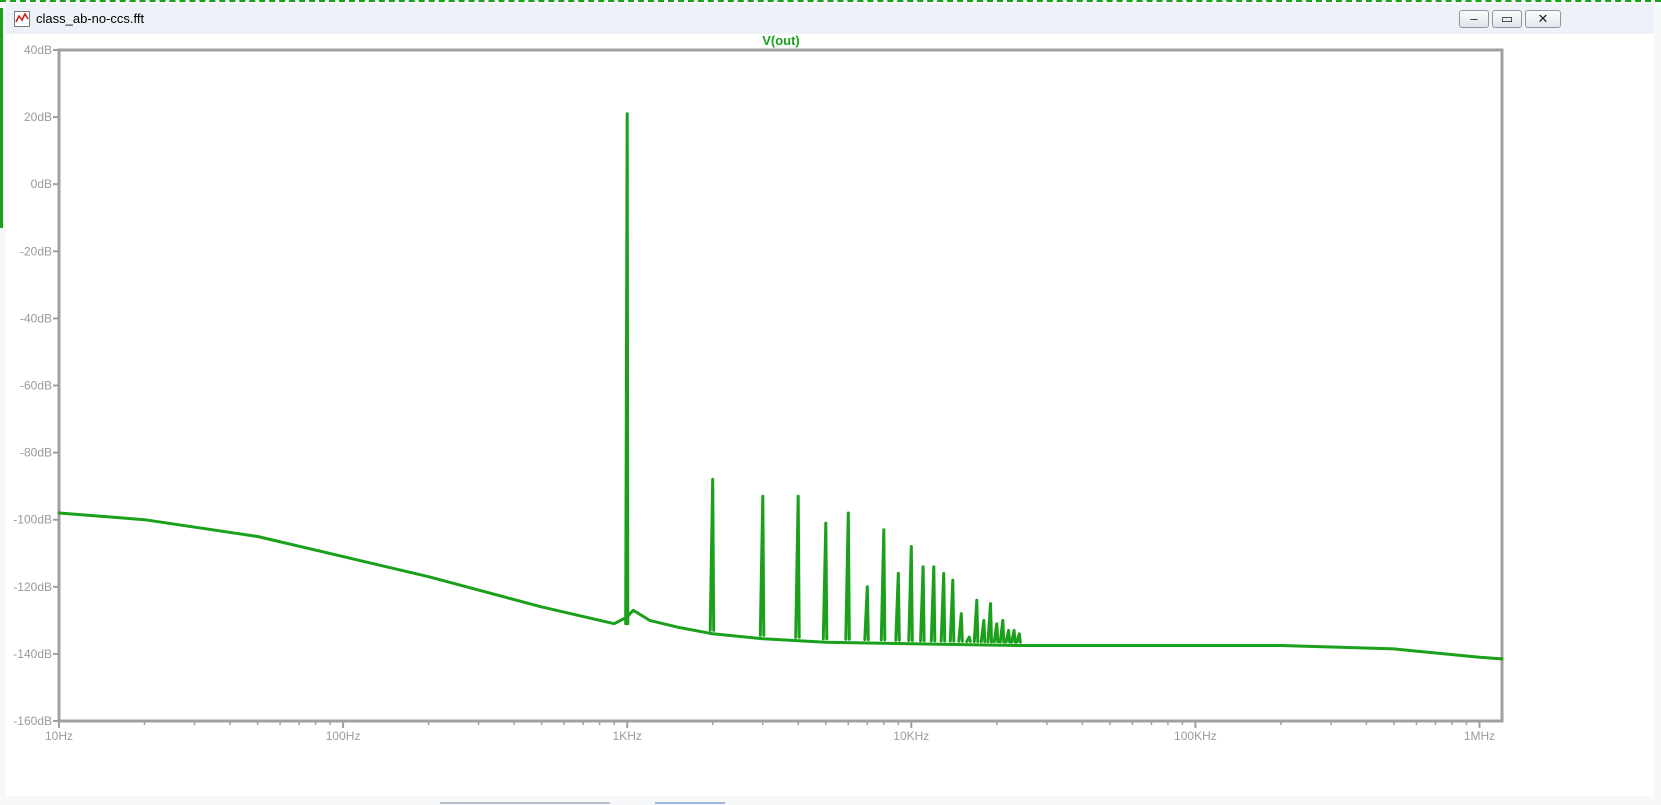 The height and width of the screenshot is (805, 1661). Describe the element at coordinates (90, 18) in the screenshot. I see `window-title: class_ab-no-ccs.fft` at that location.